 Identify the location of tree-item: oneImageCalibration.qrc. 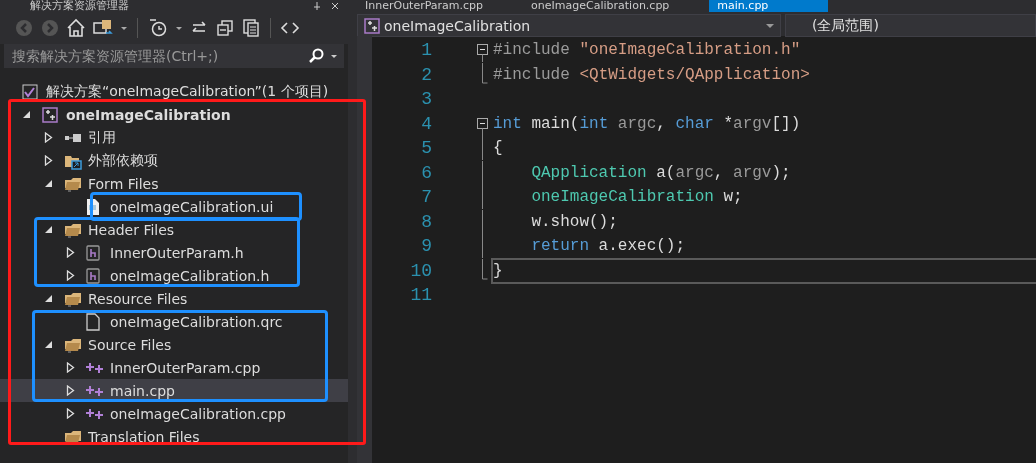
(174, 321).